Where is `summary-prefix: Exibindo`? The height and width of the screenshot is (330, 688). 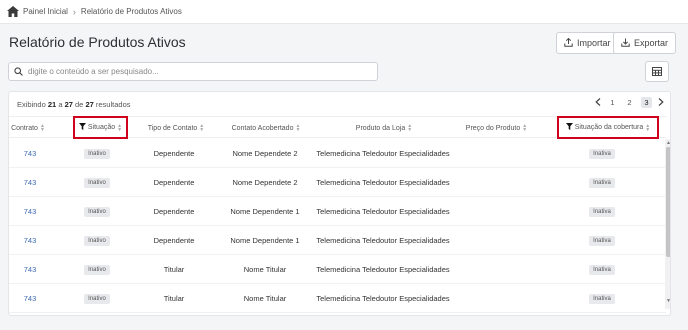 summary-prefix: Exibindo is located at coordinates (31, 104).